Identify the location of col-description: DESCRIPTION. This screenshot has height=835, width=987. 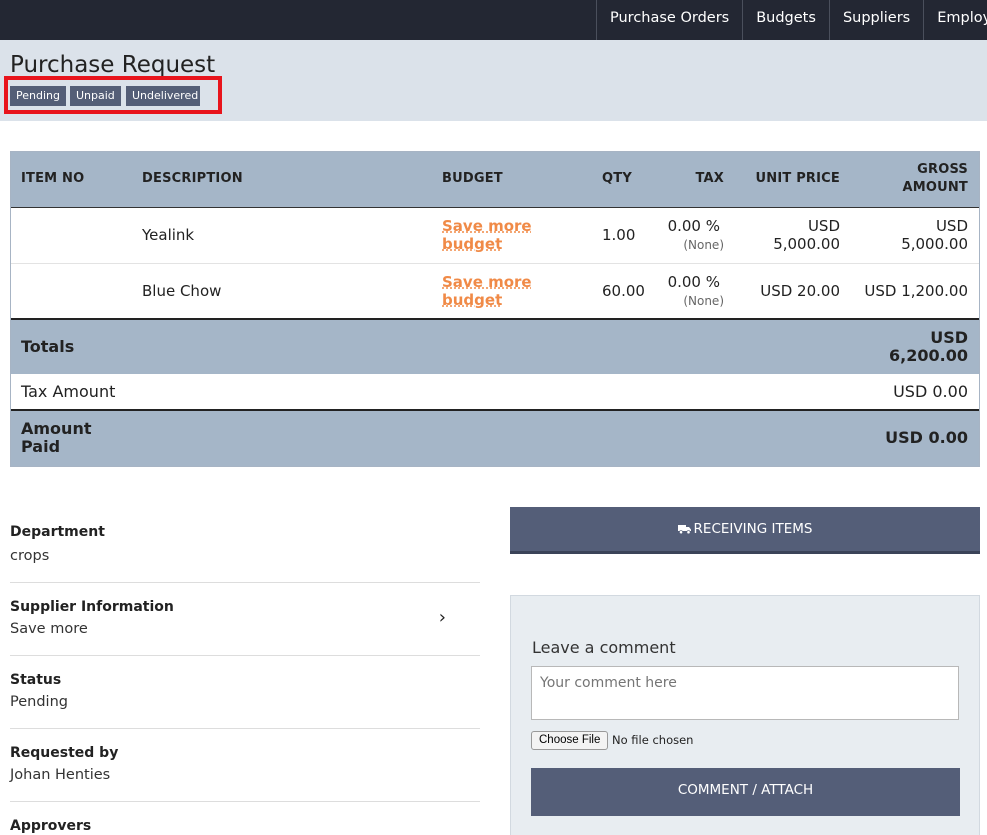
(192, 178).